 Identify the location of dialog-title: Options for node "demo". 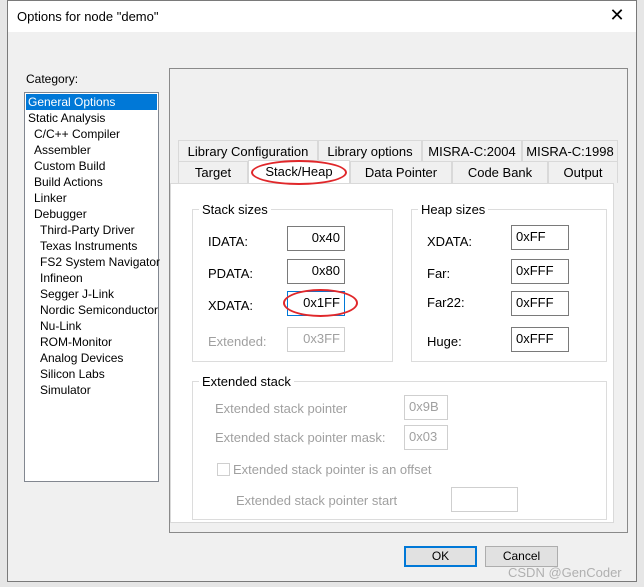
(88, 16).